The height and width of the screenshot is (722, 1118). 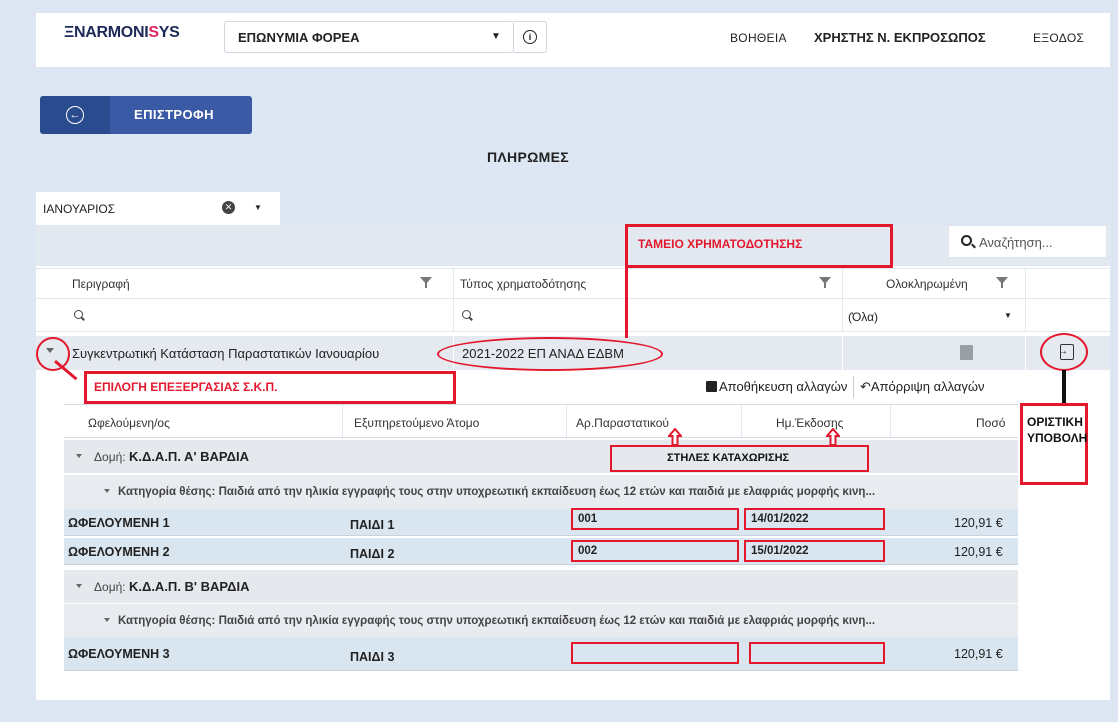 I want to click on completed-checkbox, so click(x=966, y=352).